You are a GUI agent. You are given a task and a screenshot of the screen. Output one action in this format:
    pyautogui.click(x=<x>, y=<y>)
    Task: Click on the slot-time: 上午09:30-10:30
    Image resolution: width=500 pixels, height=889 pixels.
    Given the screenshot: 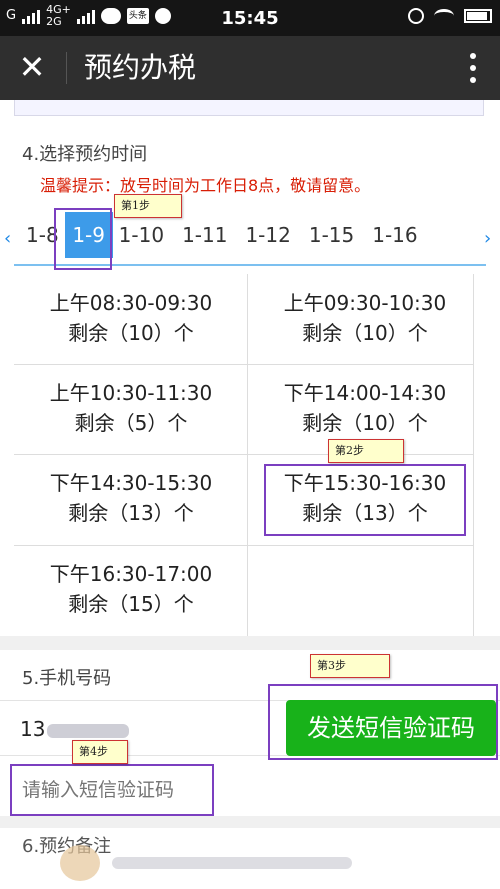 What is the action you would take?
    pyautogui.click(x=365, y=303)
    